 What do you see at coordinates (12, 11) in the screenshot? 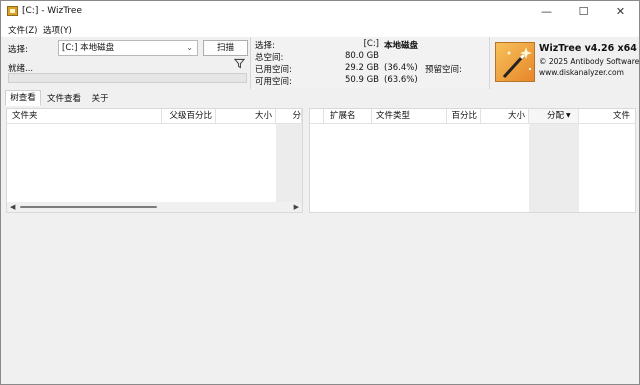
I see `app-icon` at bounding box center [12, 11].